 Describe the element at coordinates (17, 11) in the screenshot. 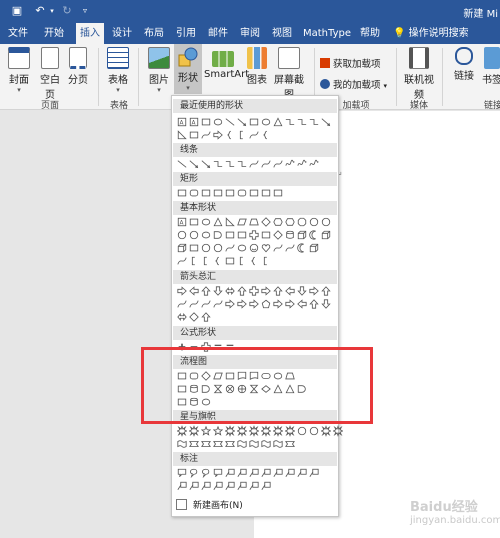

I see `save-icon: ▣` at that location.